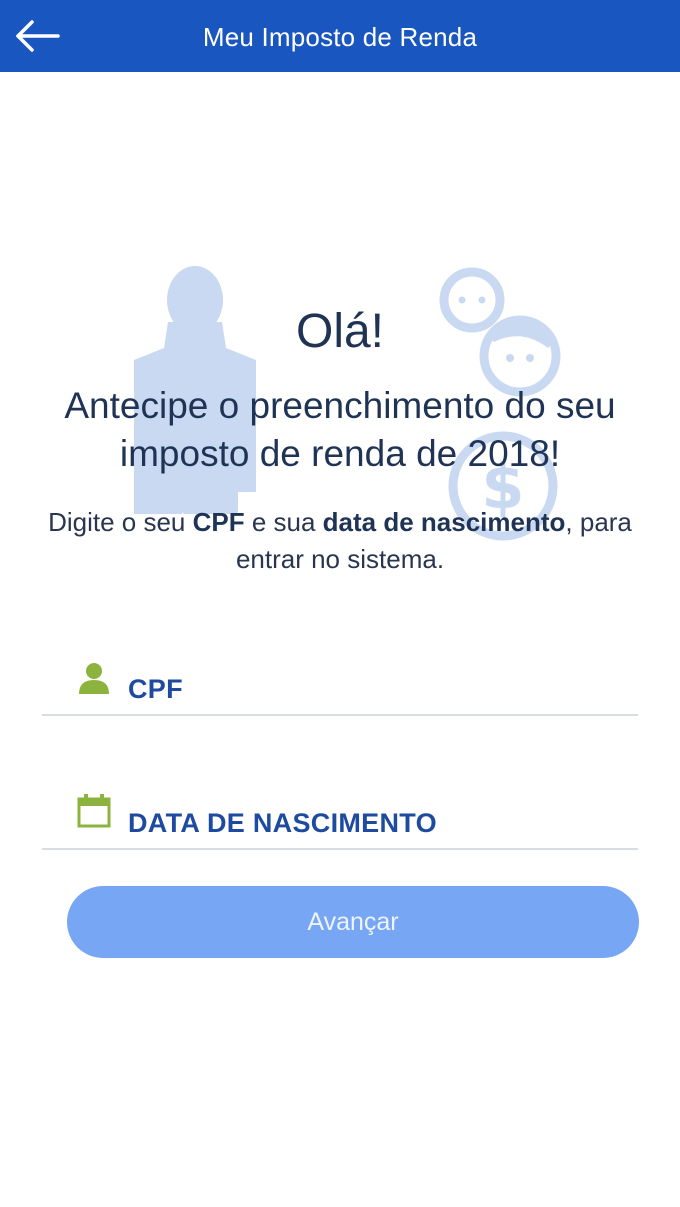 The height and width of the screenshot is (1207, 680). I want to click on cpf-label: CPF, so click(155, 689).